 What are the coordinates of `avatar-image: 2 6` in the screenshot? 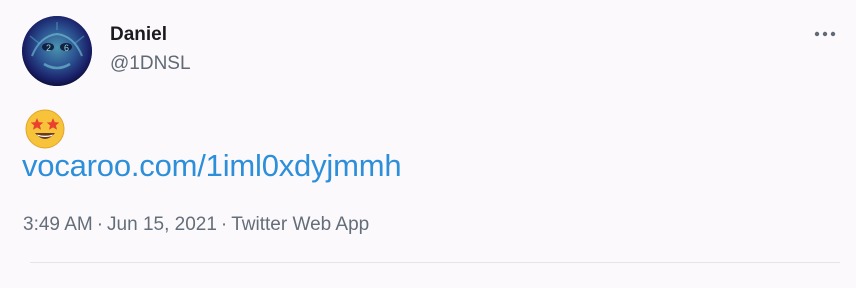 It's located at (57, 51).